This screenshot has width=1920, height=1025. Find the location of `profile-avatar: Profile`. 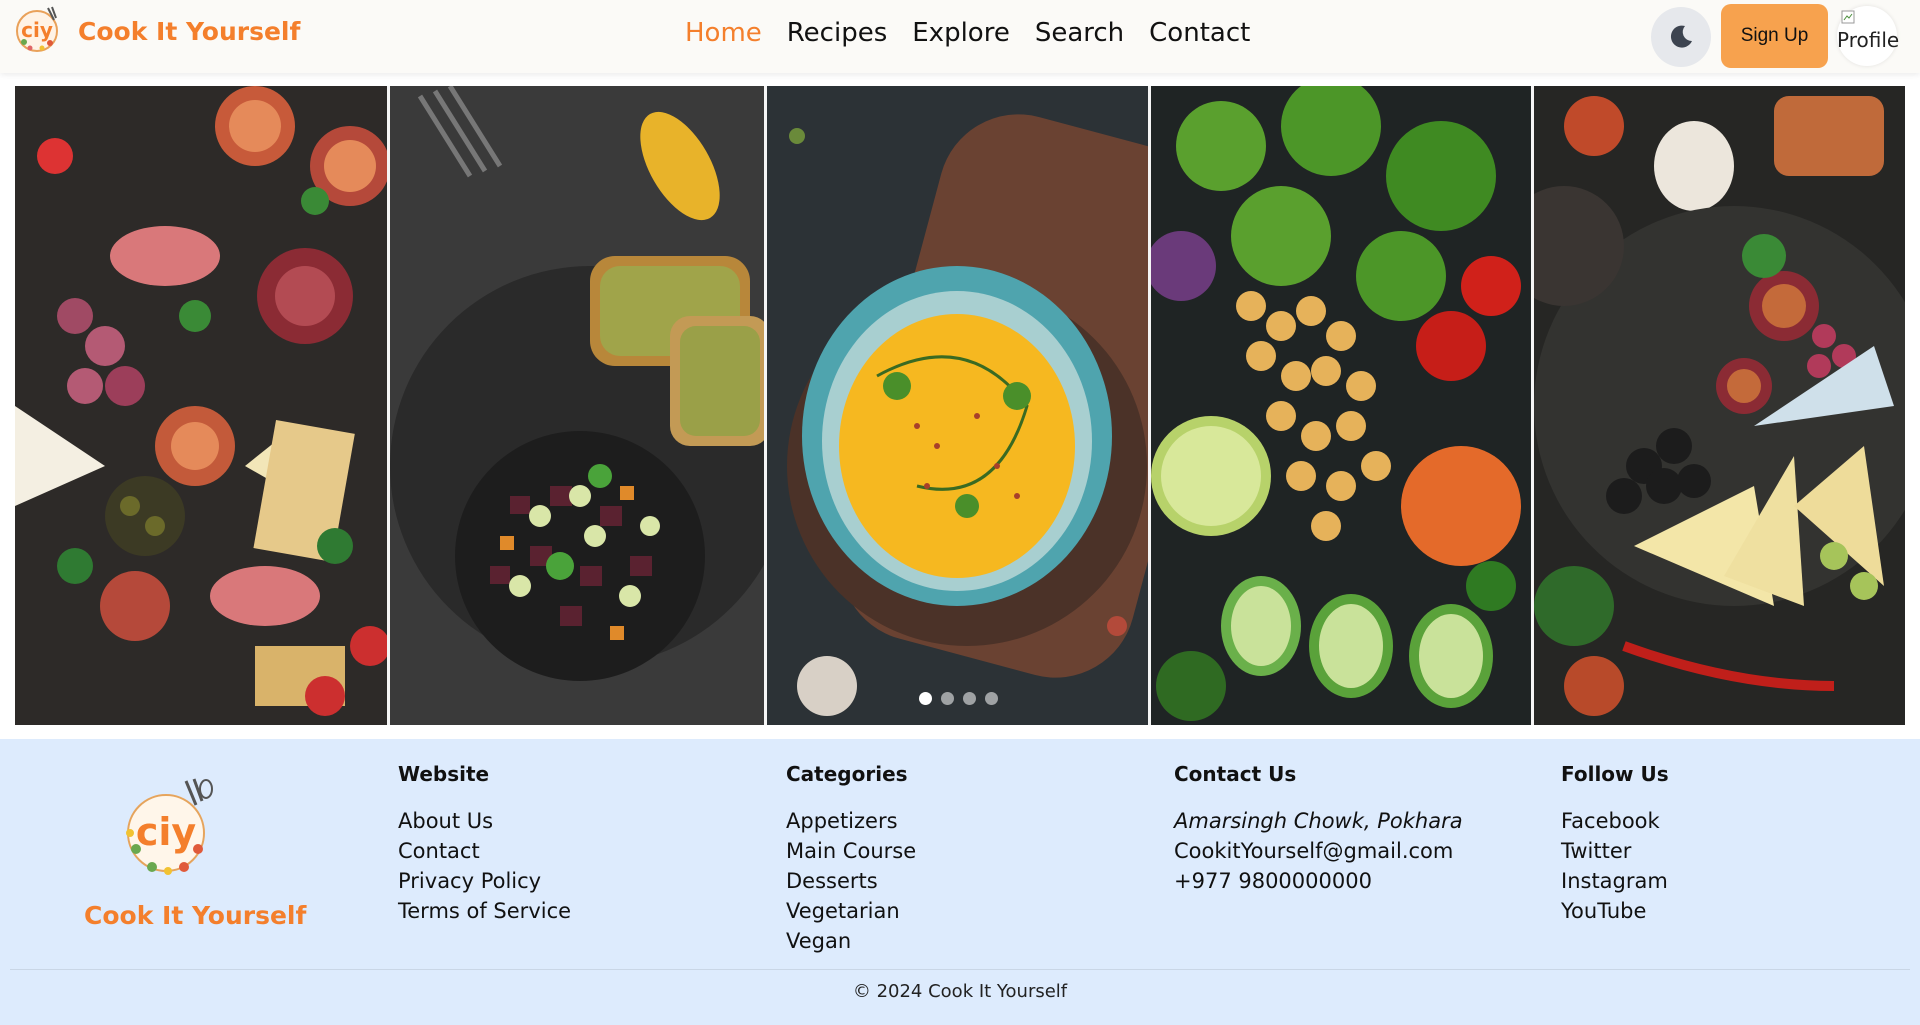

profile-avatar: Profile is located at coordinates (1868, 36).